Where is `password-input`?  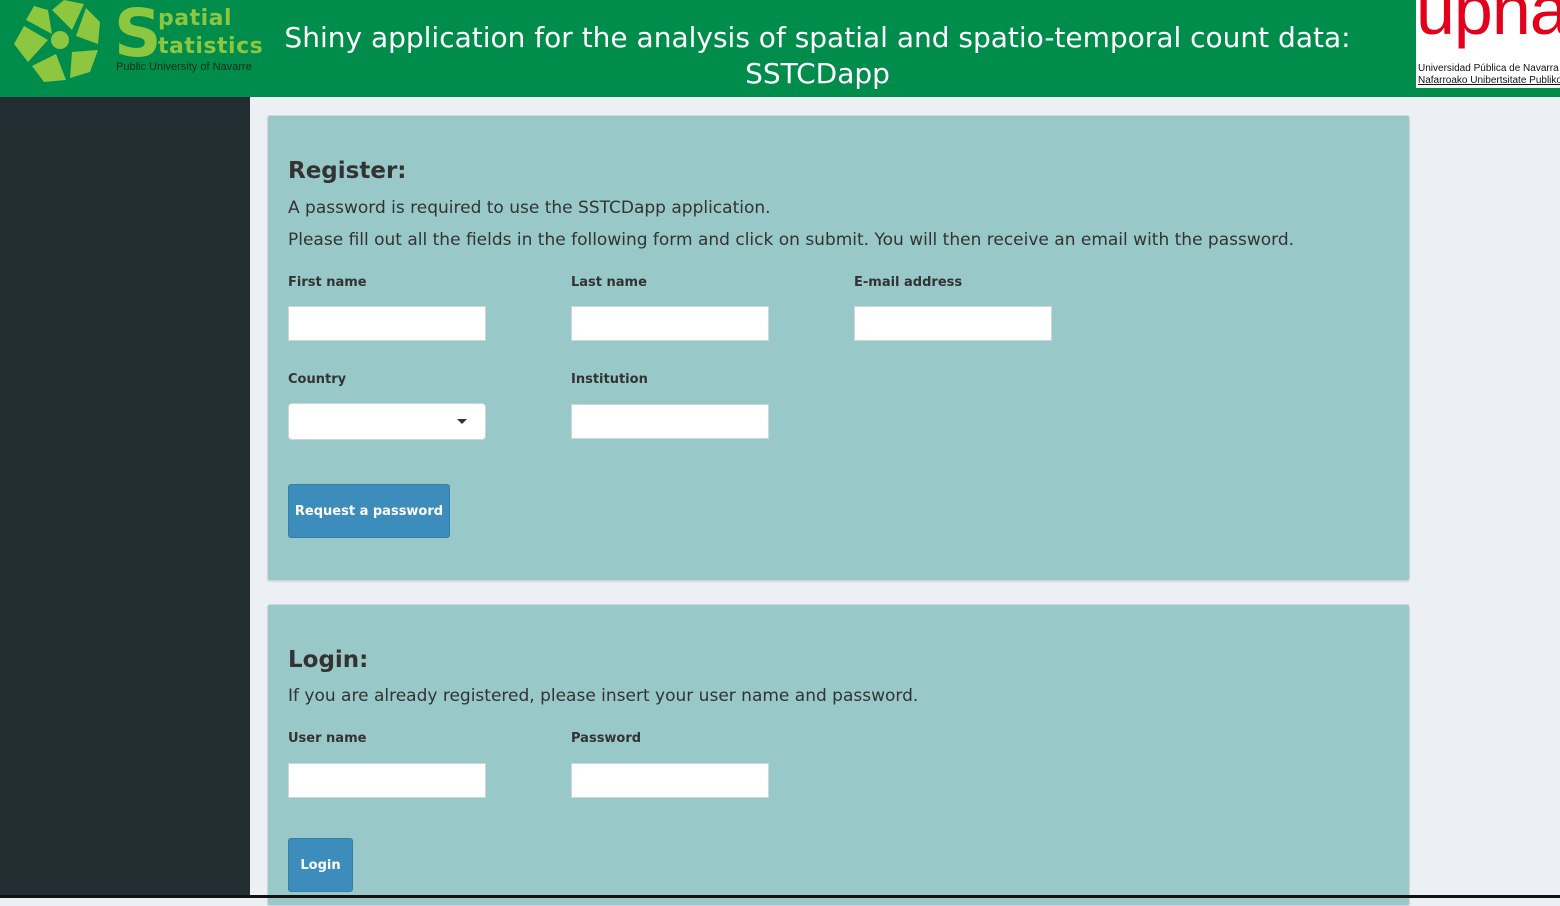
password-input is located at coordinates (670, 780).